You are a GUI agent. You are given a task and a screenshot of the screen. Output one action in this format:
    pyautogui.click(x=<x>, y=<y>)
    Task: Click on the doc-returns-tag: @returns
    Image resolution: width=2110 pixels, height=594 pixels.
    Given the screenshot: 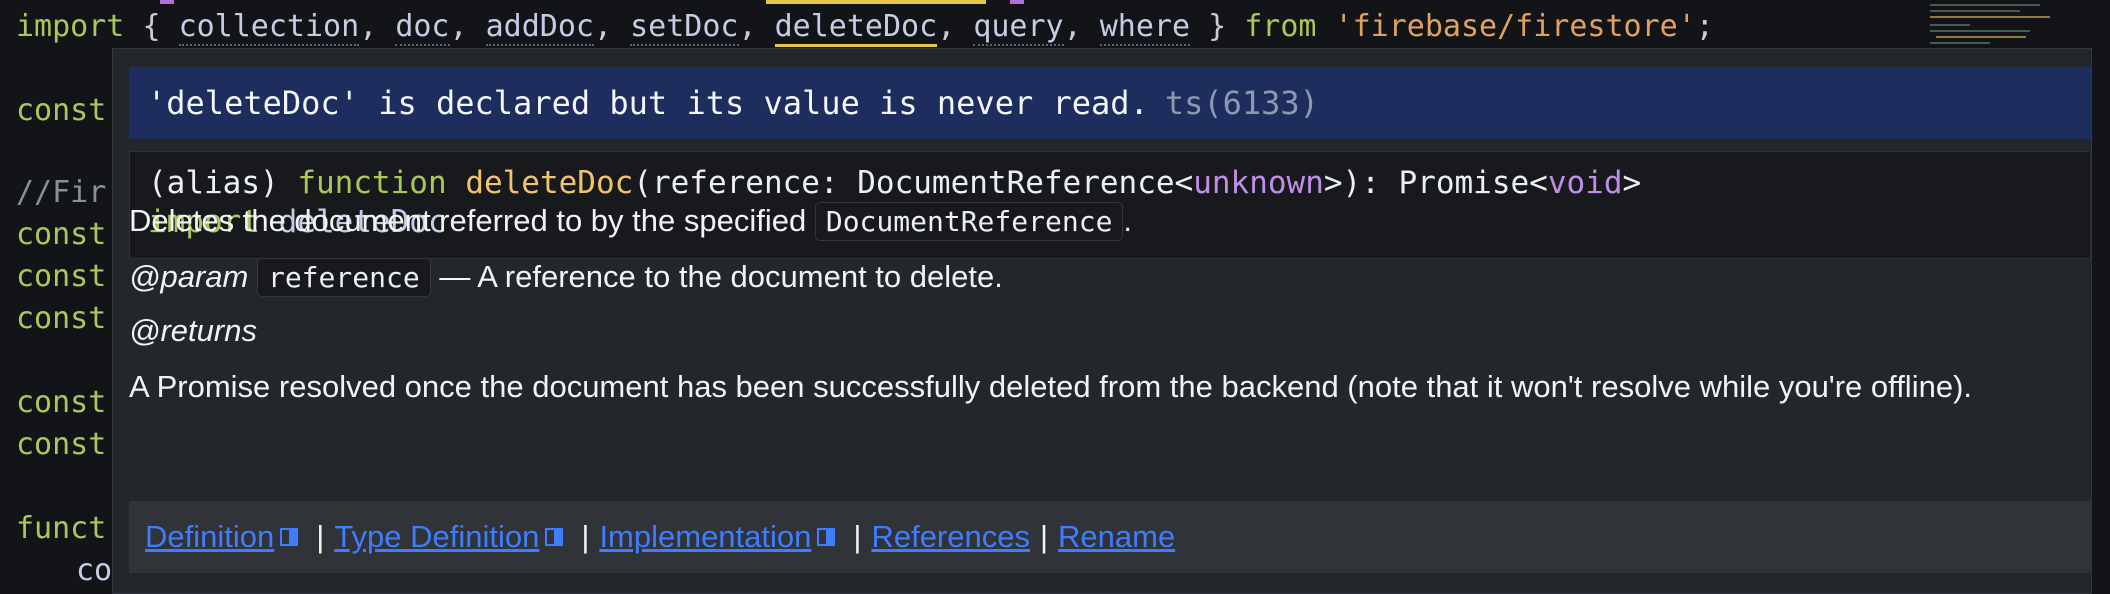 What is the action you would take?
    pyautogui.click(x=193, y=331)
    